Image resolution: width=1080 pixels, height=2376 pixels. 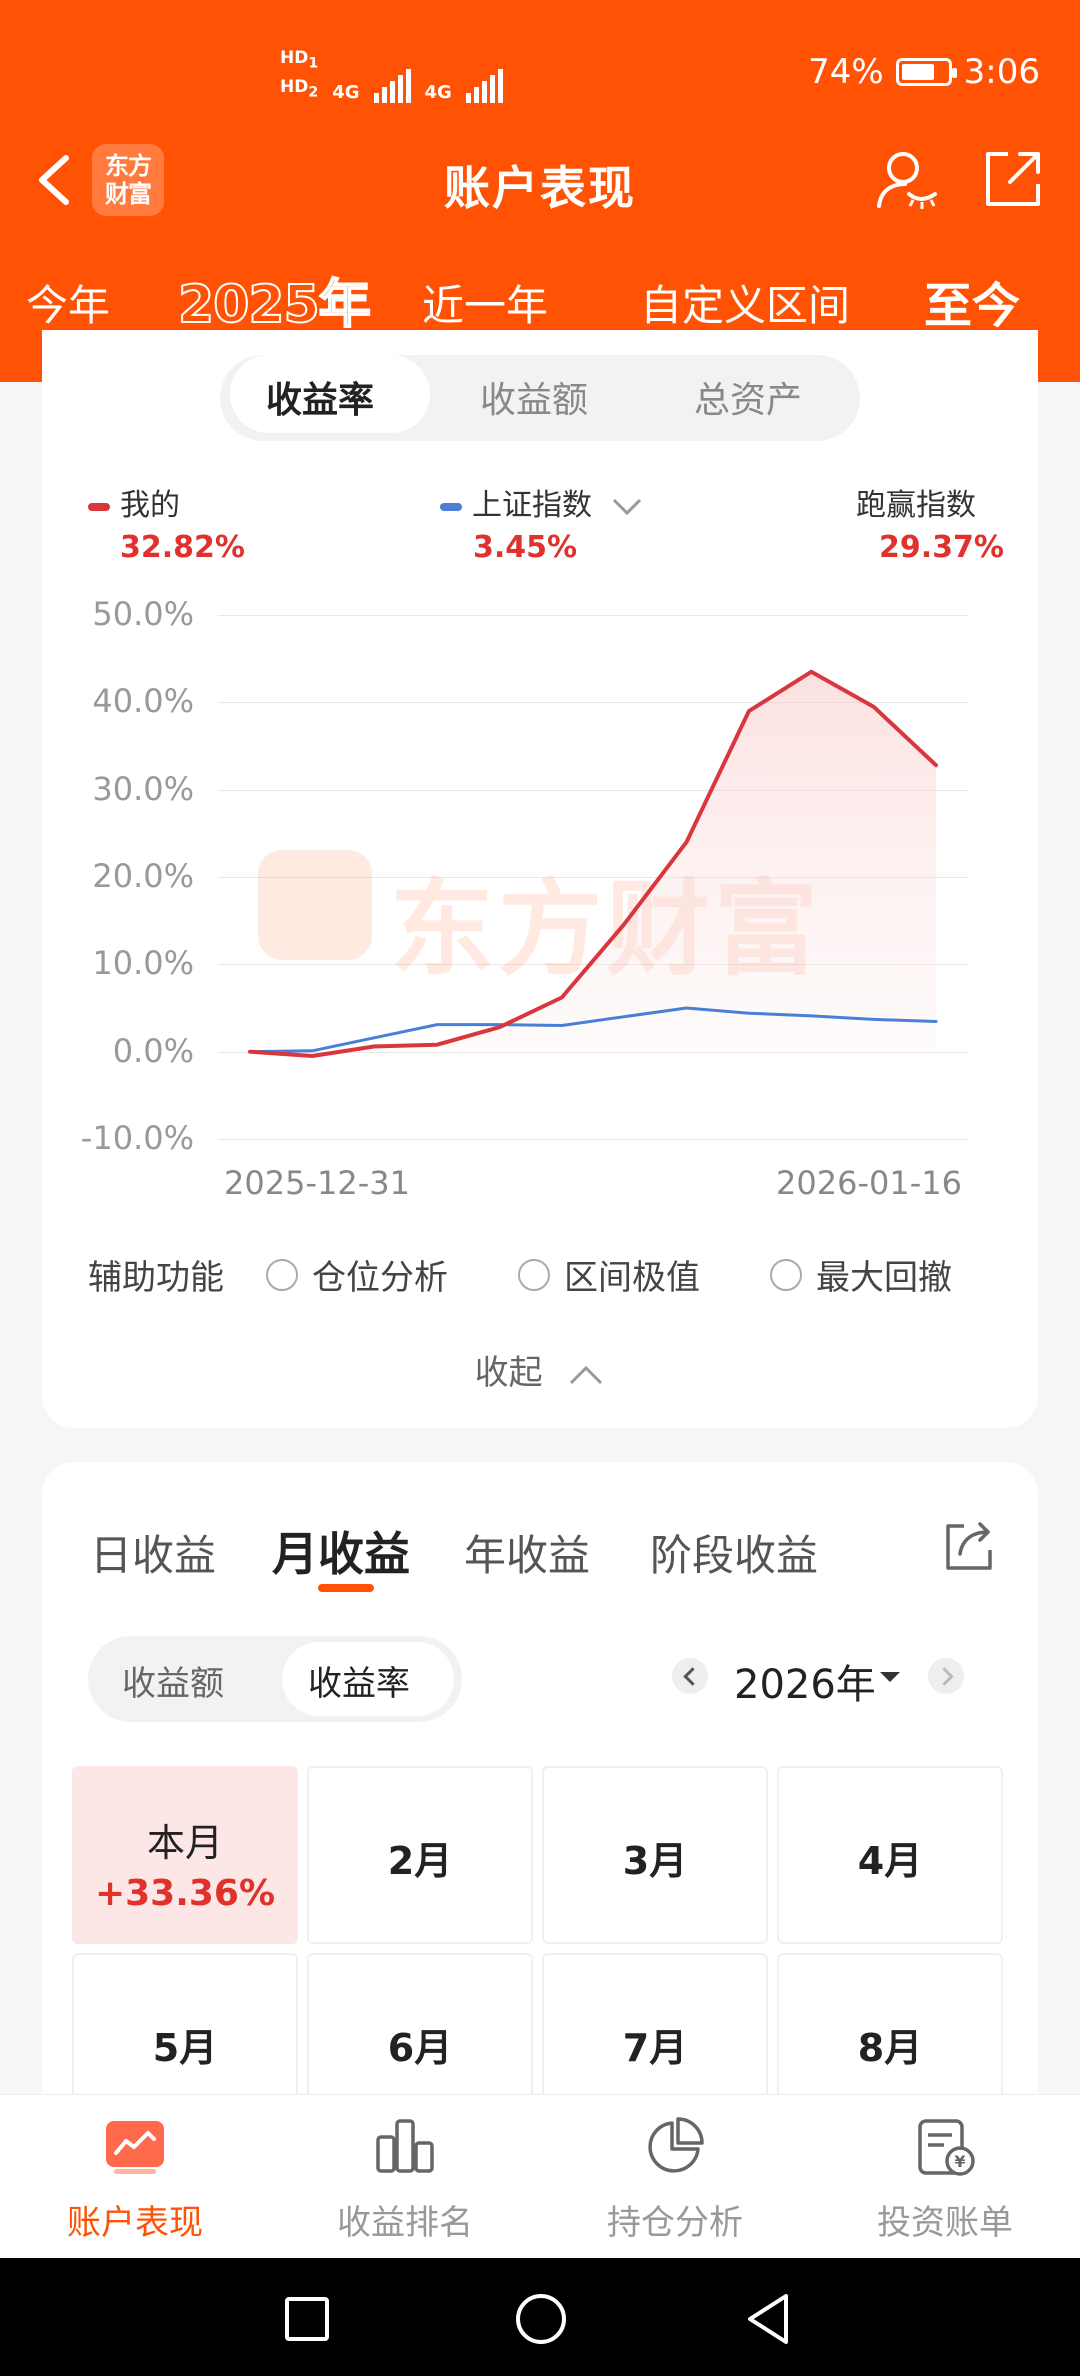 I want to click on aux-range-extremes: 区间极值, so click(x=609, y=1274).